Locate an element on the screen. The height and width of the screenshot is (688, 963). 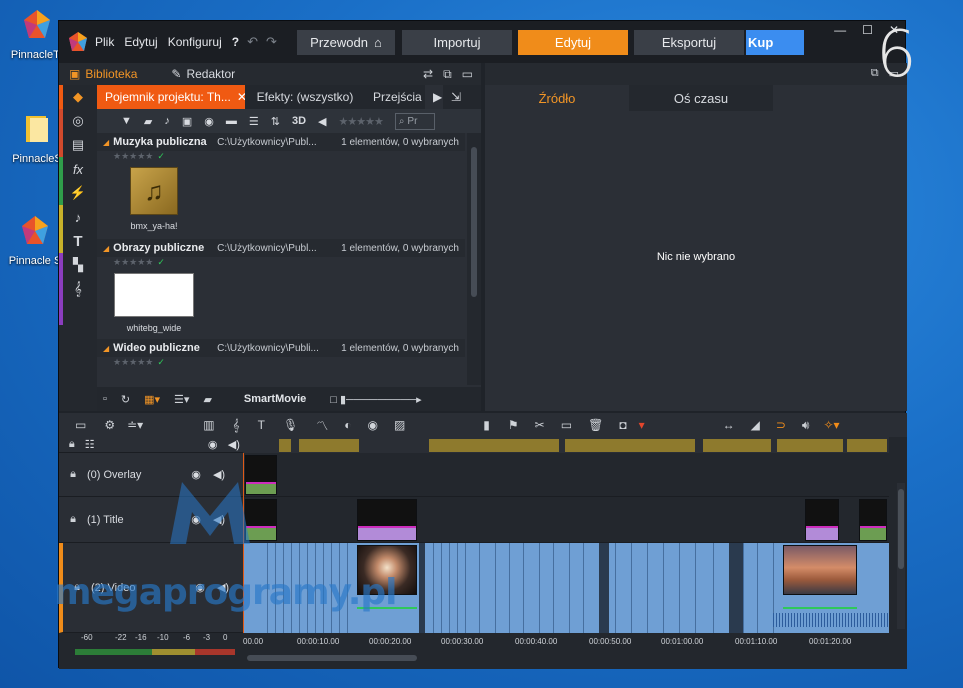
timeline-vertical-scrollbar is located at coordinates (901, 556).